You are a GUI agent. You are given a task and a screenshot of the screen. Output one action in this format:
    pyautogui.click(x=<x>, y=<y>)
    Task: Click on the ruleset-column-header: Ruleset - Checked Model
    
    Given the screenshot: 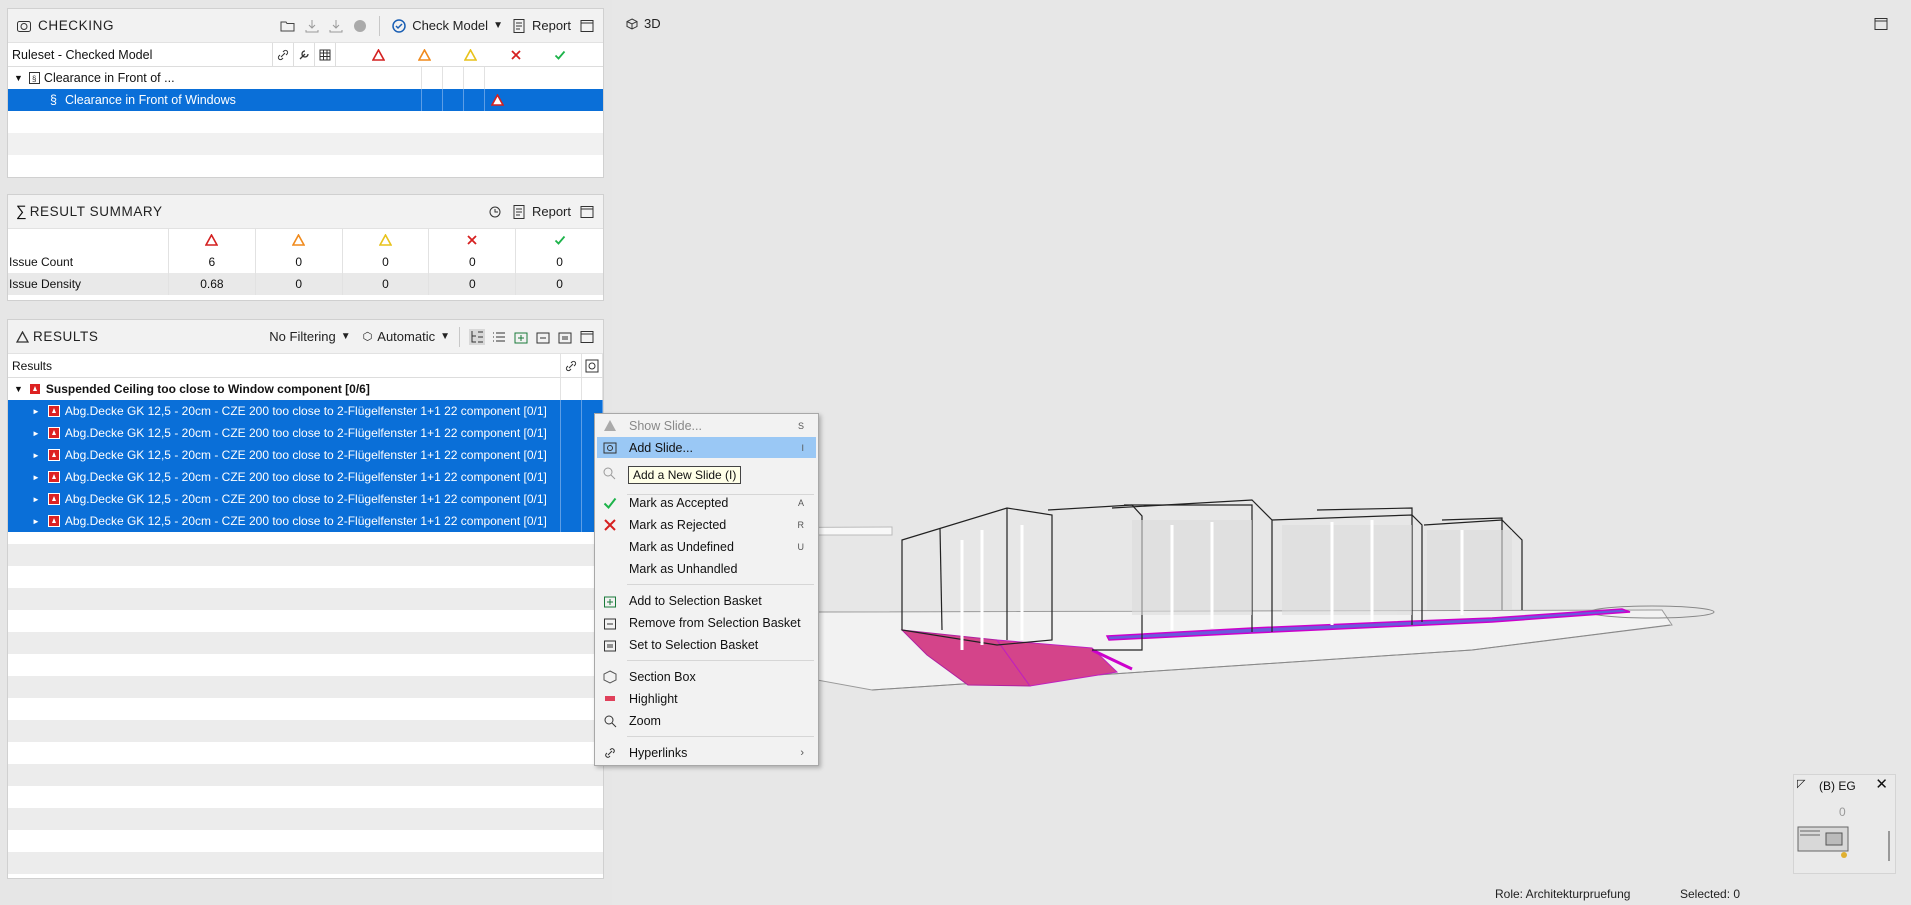 What is the action you would take?
    pyautogui.click(x=140, y=54)
    